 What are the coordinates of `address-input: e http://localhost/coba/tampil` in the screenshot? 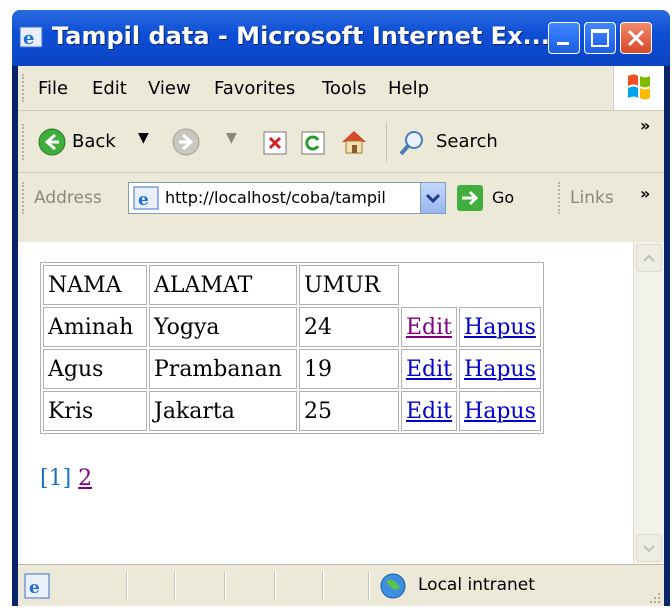 It's located at (287, 198).